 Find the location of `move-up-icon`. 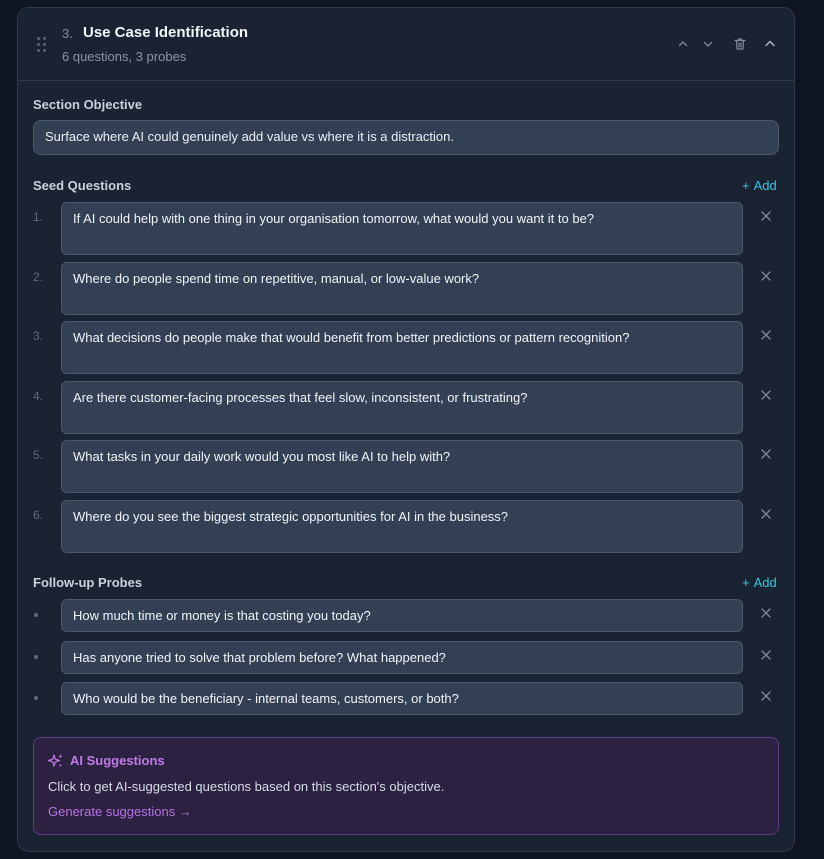

move-up-icon is located at coordinates (683, 44).